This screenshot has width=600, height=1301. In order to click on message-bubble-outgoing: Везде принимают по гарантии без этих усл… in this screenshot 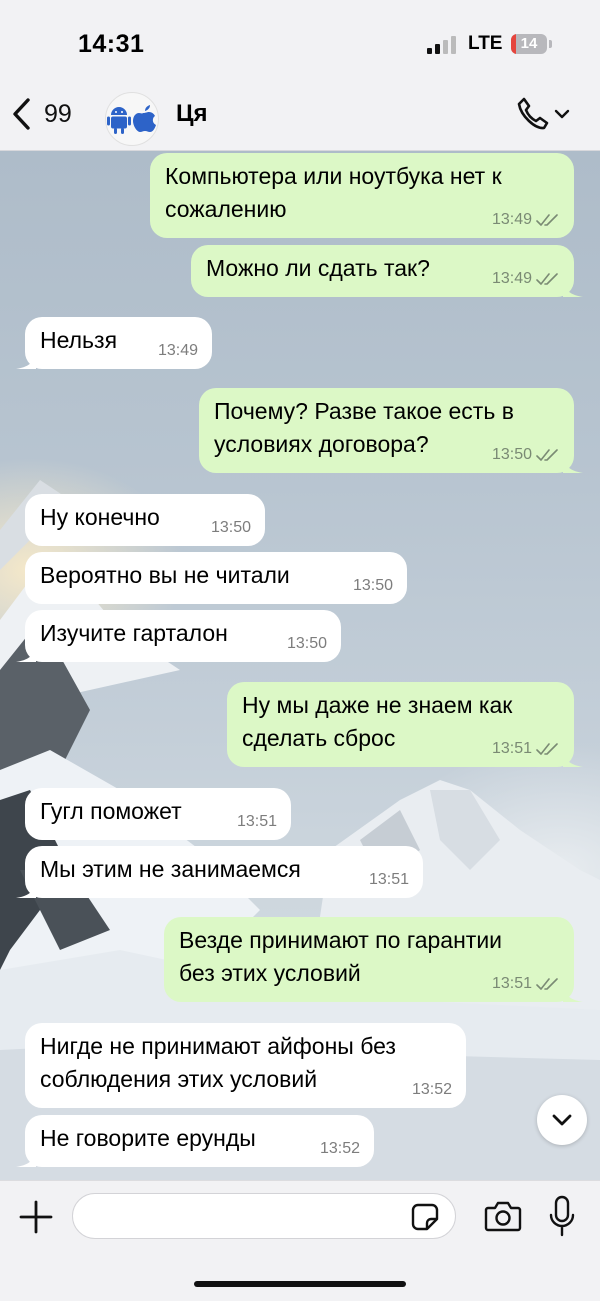, I will do `click(373, 959)`.